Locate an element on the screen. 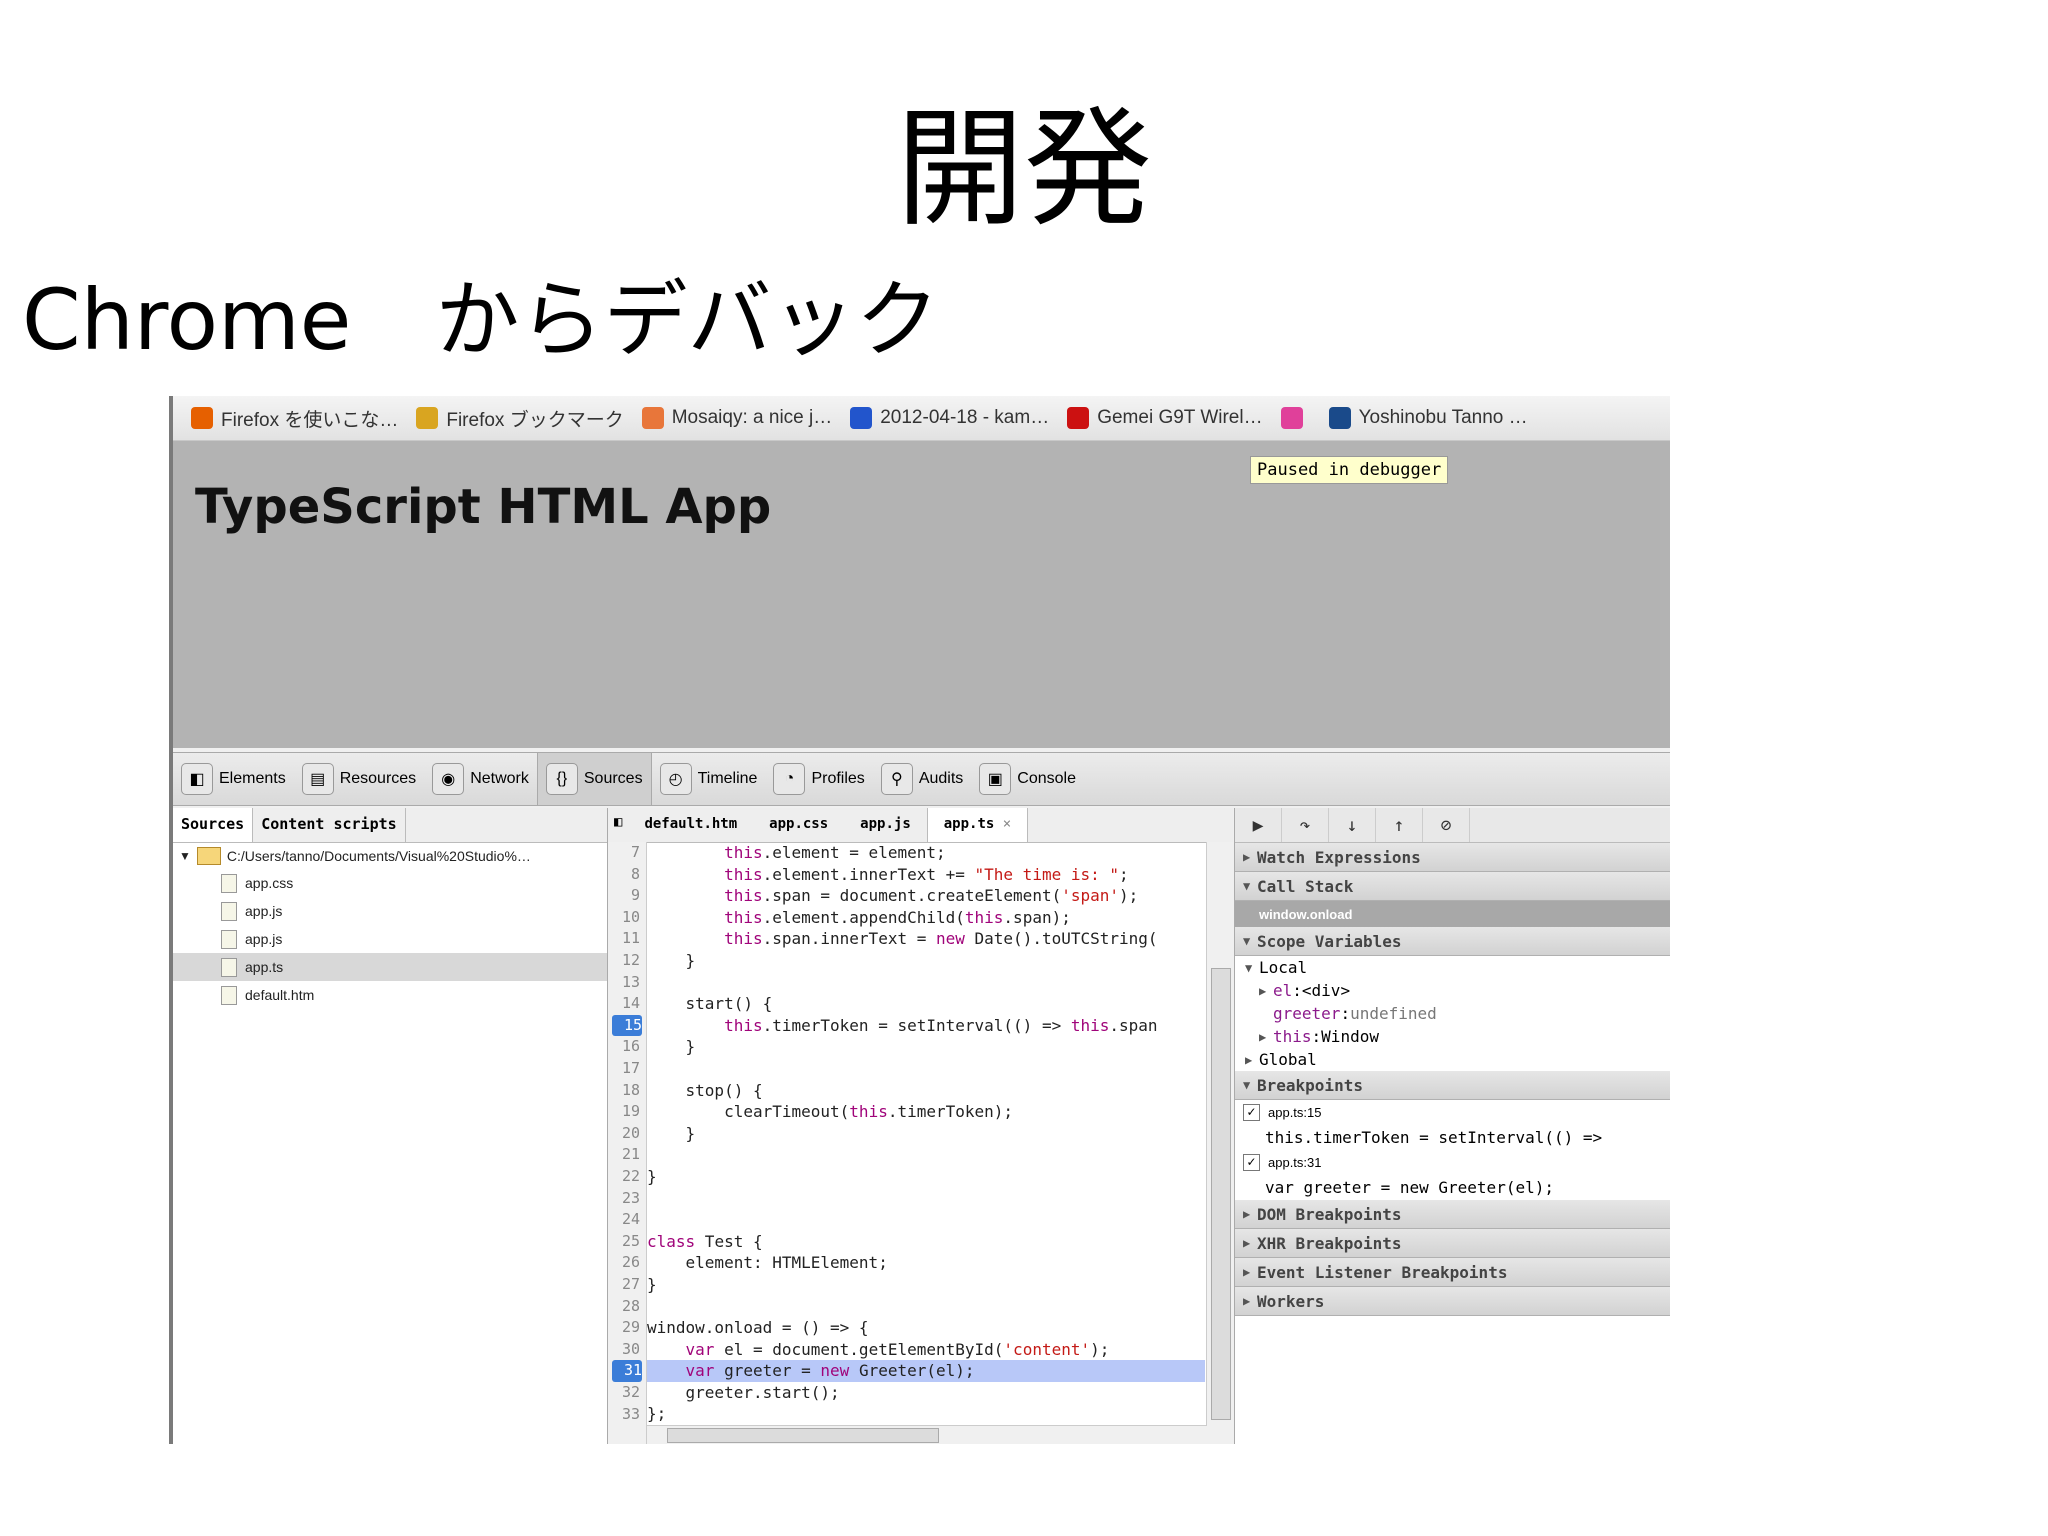 Image resolution: width=2048 pixels, height=1536 pixels. tab-profiles: ◔ Profiles is located at coordinates (818, 779).